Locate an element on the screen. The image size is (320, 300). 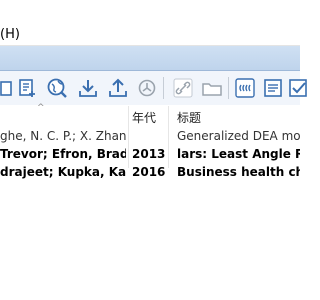
sync-icon is located at coordinates (147, 88).